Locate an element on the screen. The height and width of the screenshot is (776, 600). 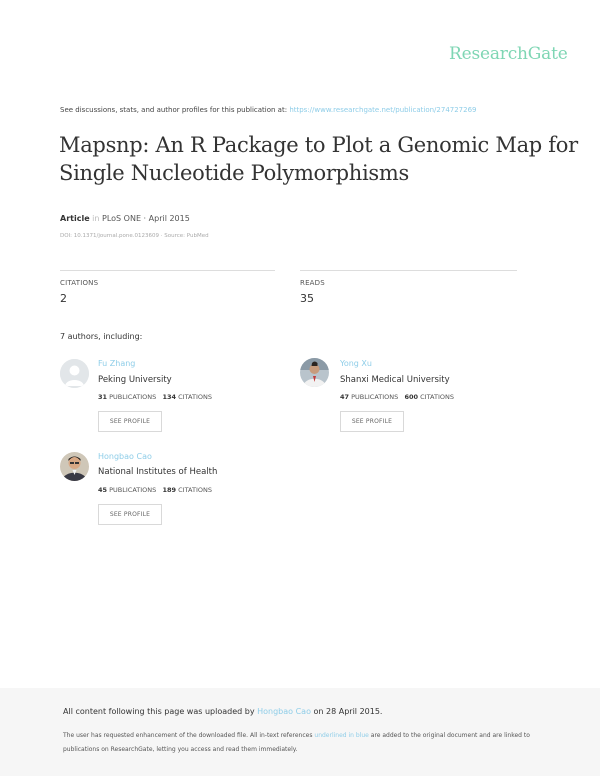
paper-venue: PLoS ONE · April 2015 is located at coordinates (146, 218).